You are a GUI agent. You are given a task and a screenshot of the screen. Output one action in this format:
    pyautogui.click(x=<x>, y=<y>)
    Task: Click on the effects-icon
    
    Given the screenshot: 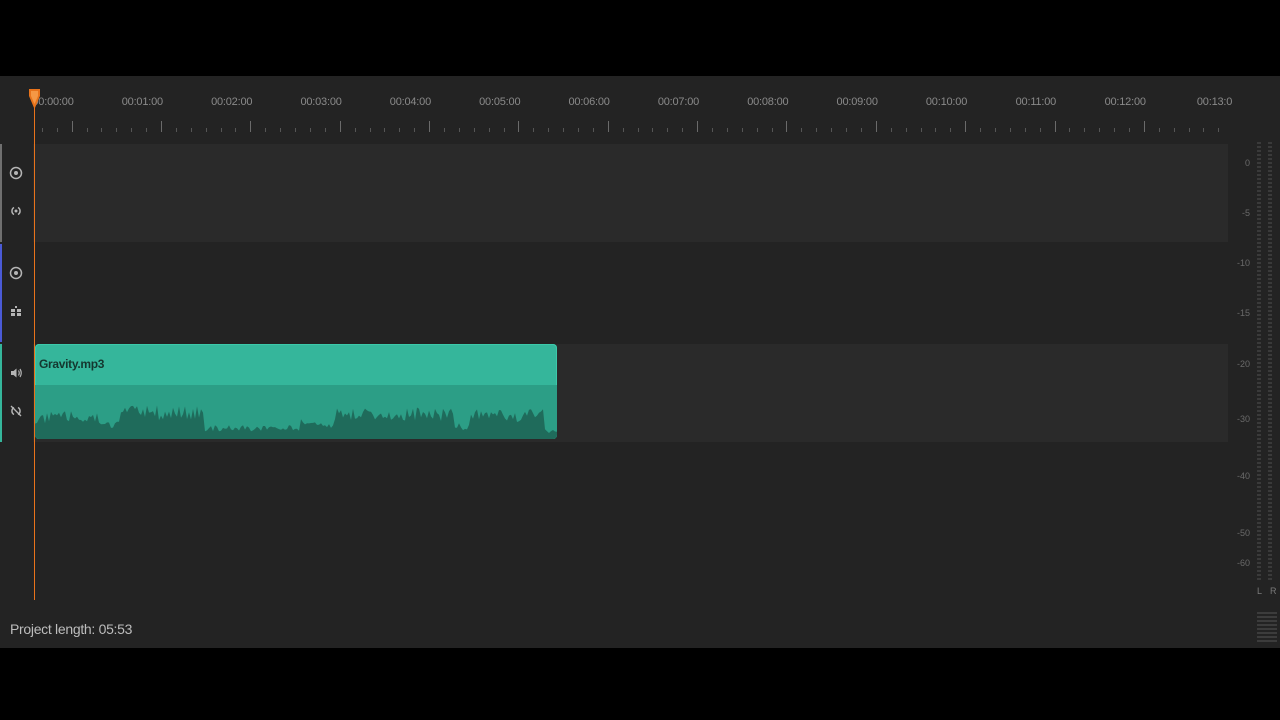 What is the action you would take?
    pyautogui.click(x=16, y=312)
    